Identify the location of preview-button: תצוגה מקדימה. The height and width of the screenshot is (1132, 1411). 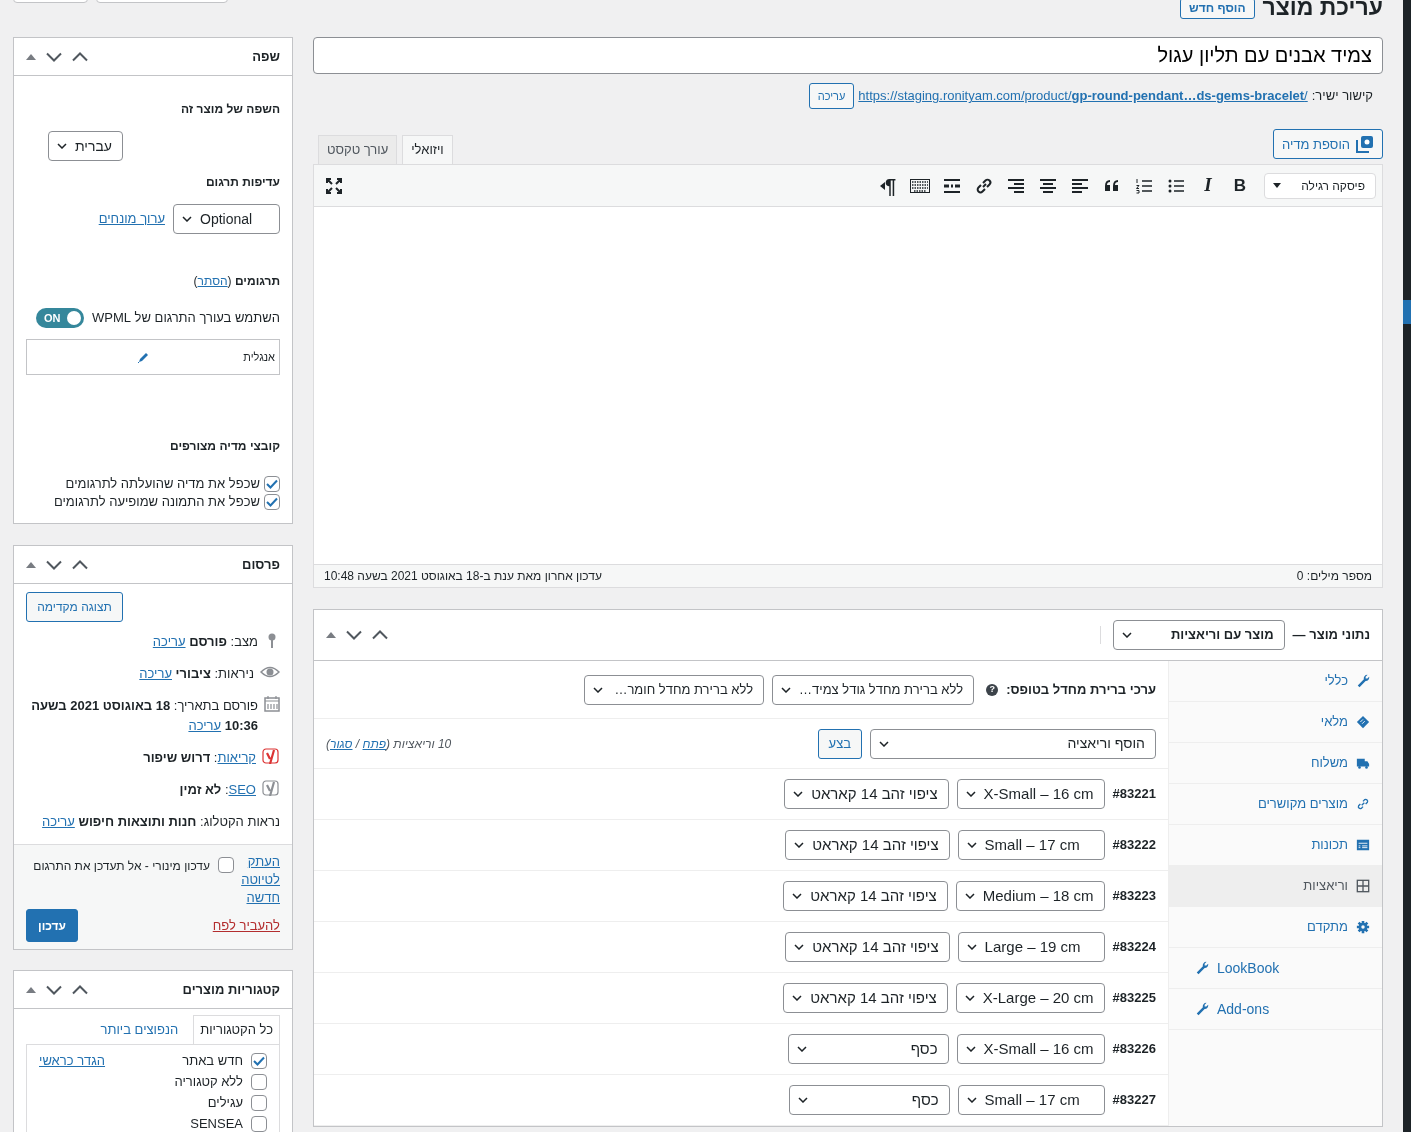
(74, 607).